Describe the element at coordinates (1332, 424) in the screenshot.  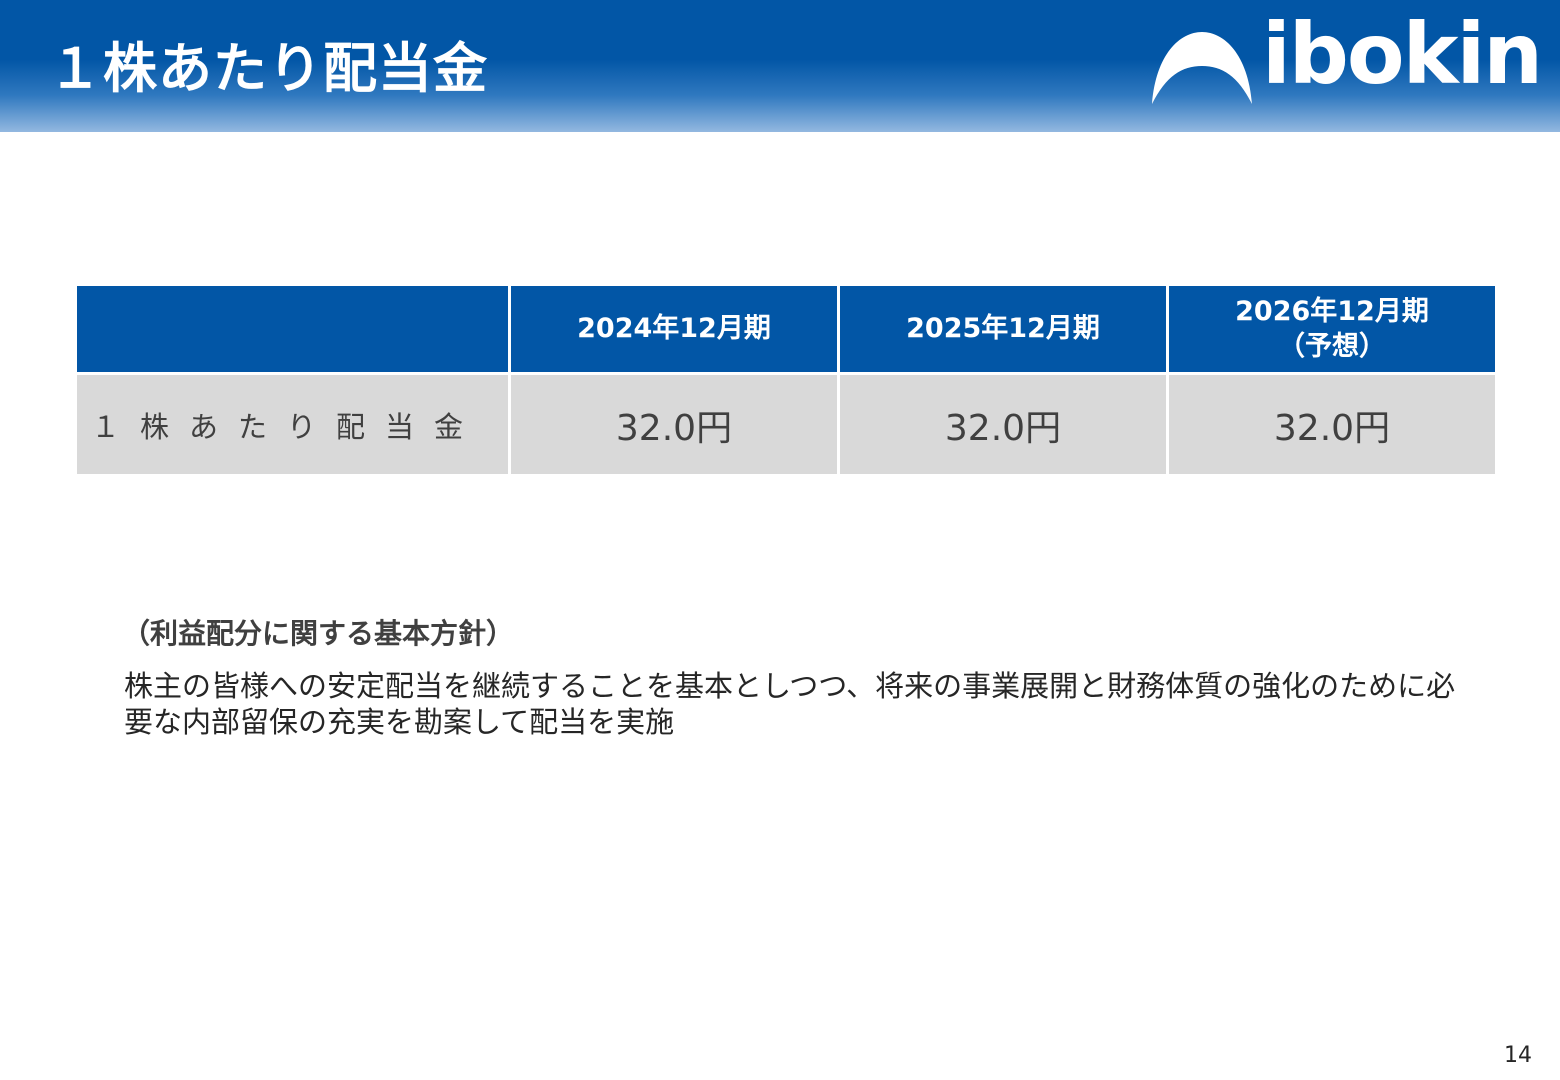
I see `value-fy2026: 32.0円` at that location.